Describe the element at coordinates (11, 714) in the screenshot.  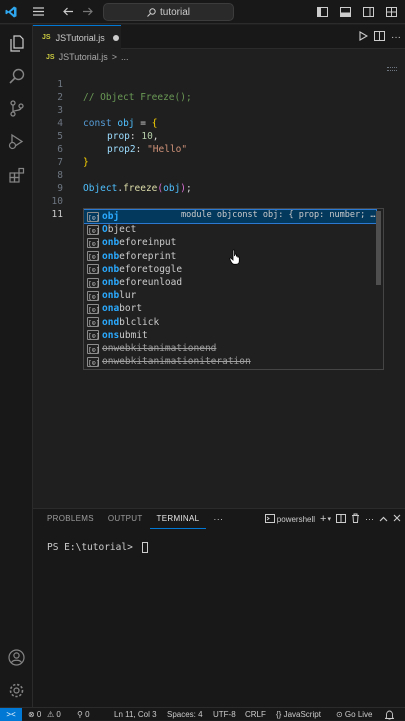
I see `remote-indicator-icon: ><` at that location.